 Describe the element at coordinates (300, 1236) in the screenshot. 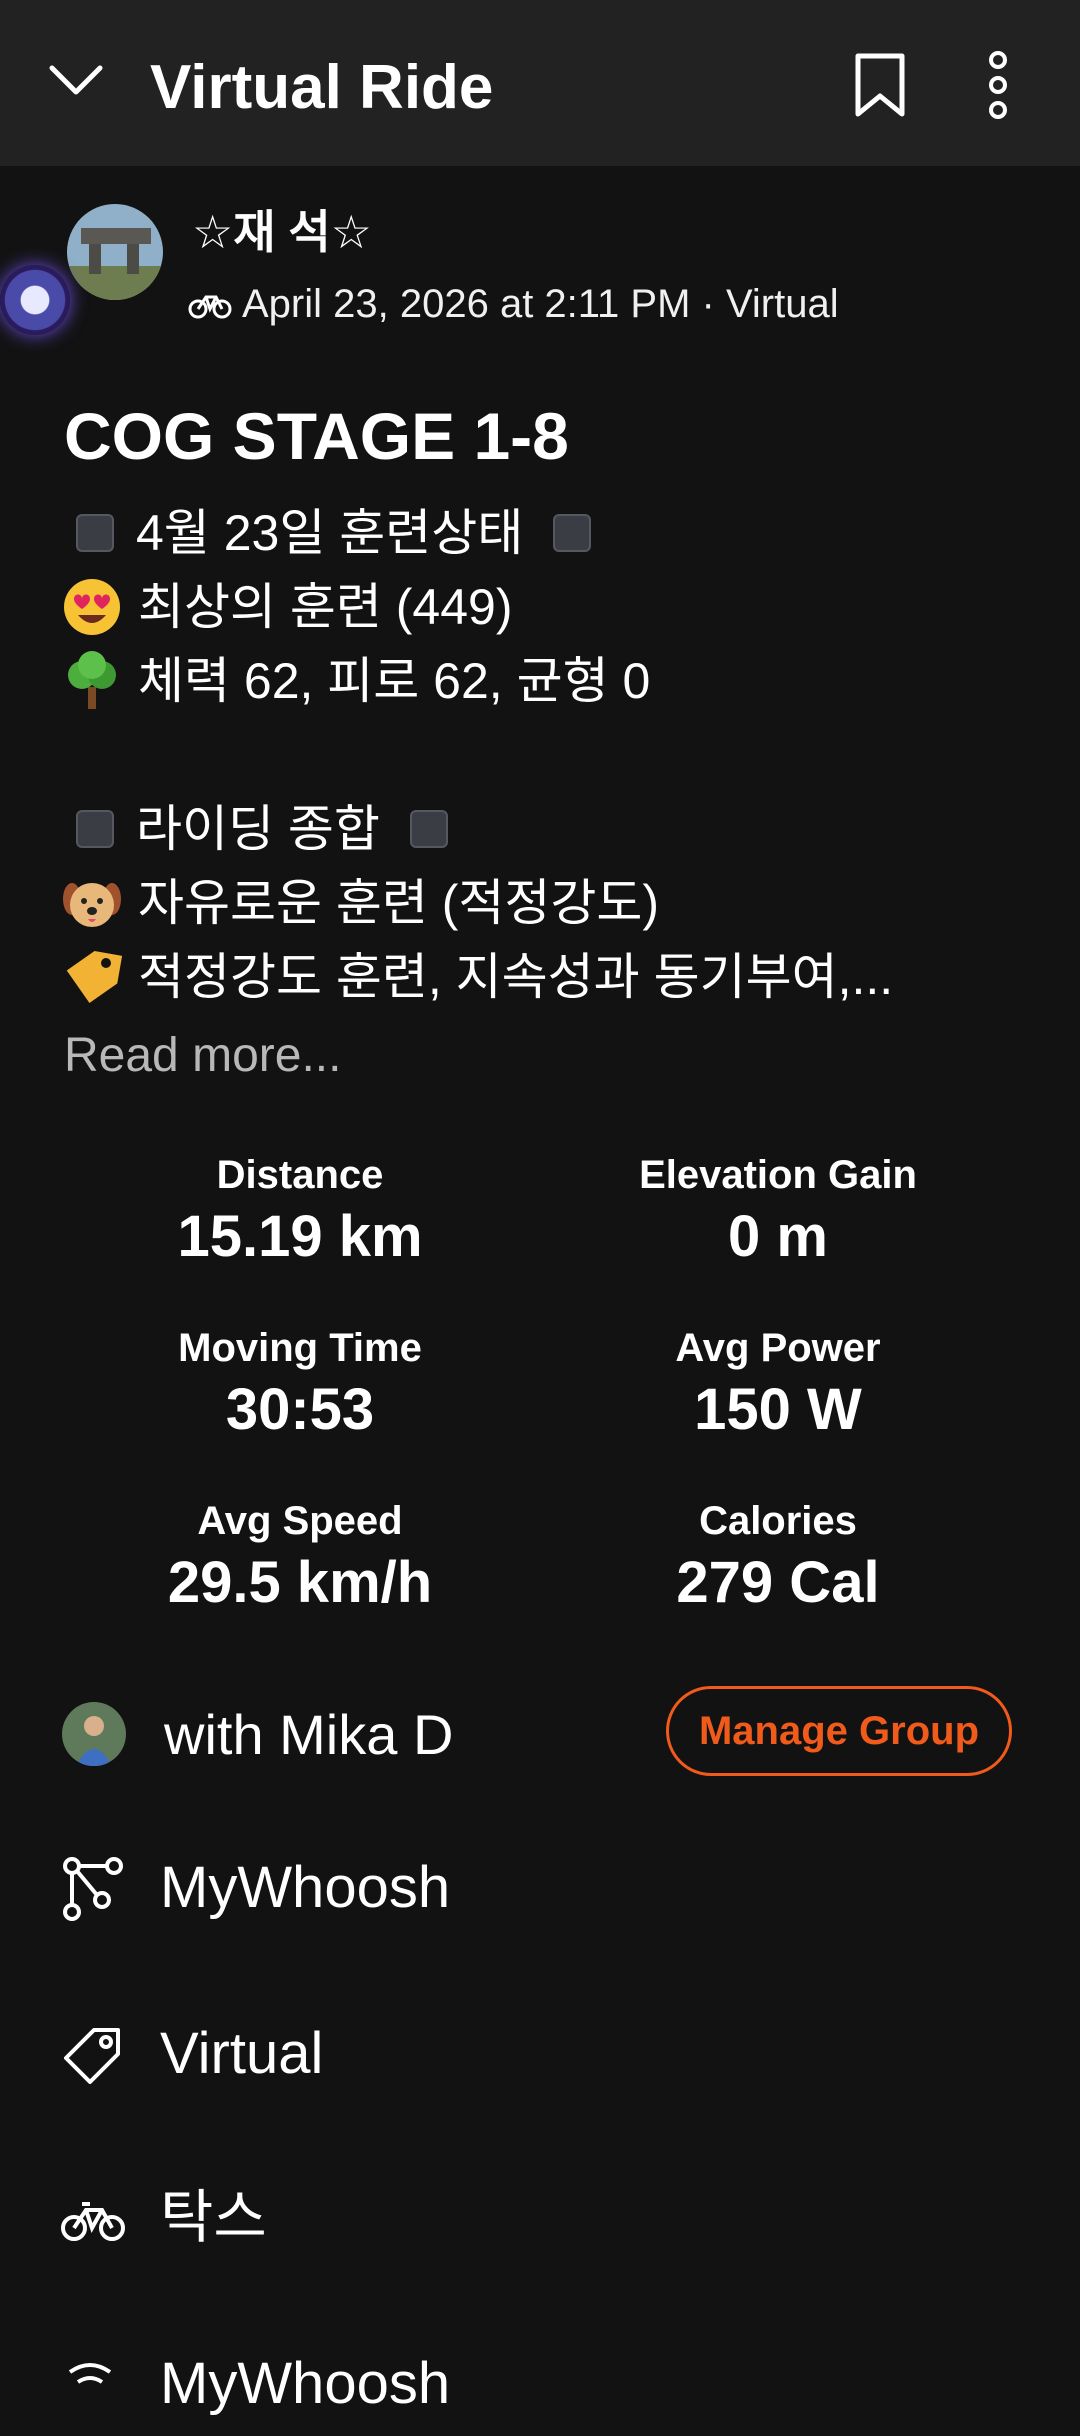

I see `stat-value: 15.19 km` at that location.